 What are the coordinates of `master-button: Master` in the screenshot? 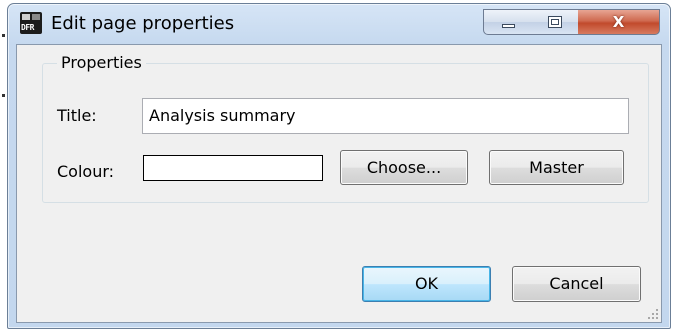 It's located at (556, 167).